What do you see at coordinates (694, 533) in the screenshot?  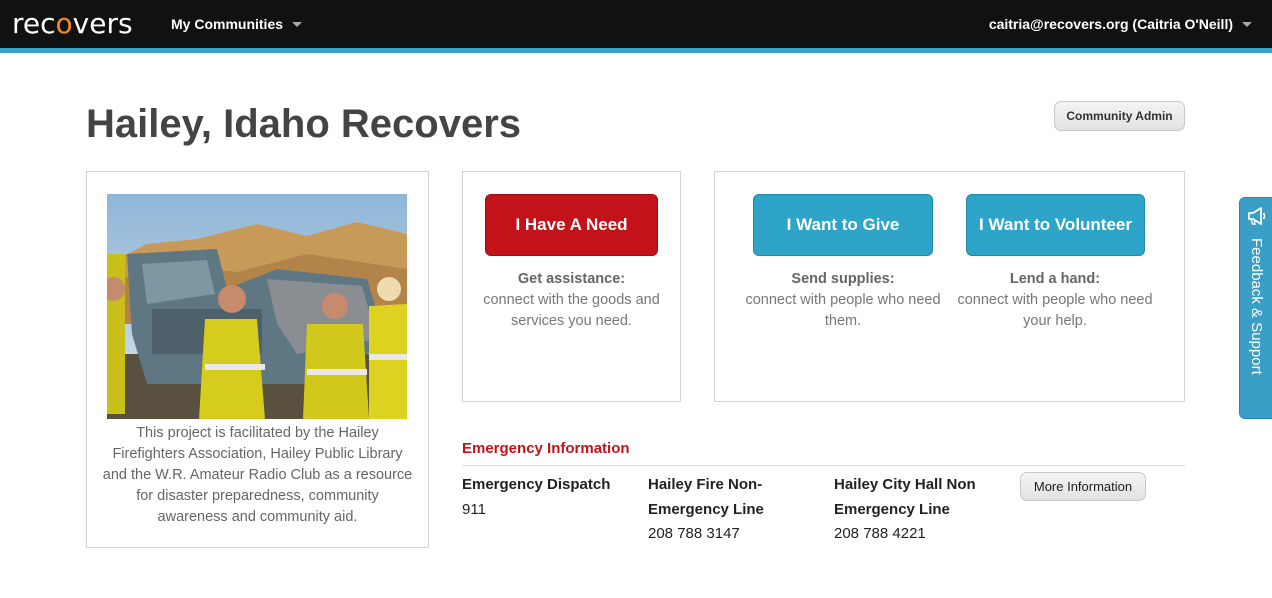 I see `contact-number: 208 788 3147` at bounding box center [694, 533].